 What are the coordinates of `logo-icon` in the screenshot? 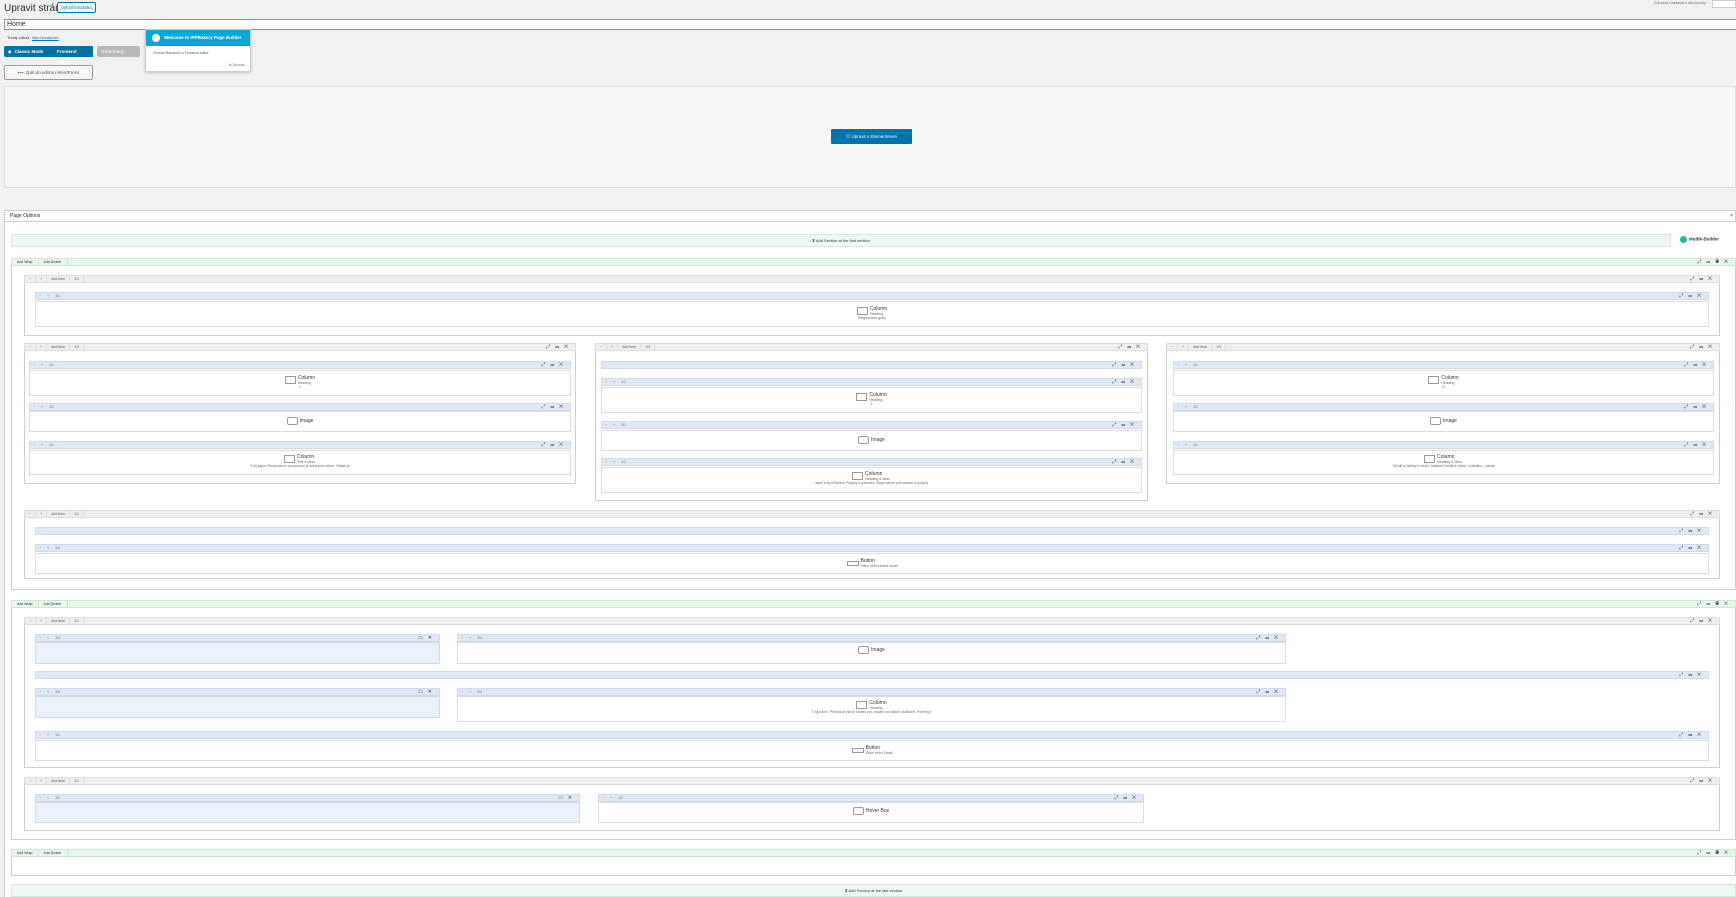 It's located at (1683, 239).